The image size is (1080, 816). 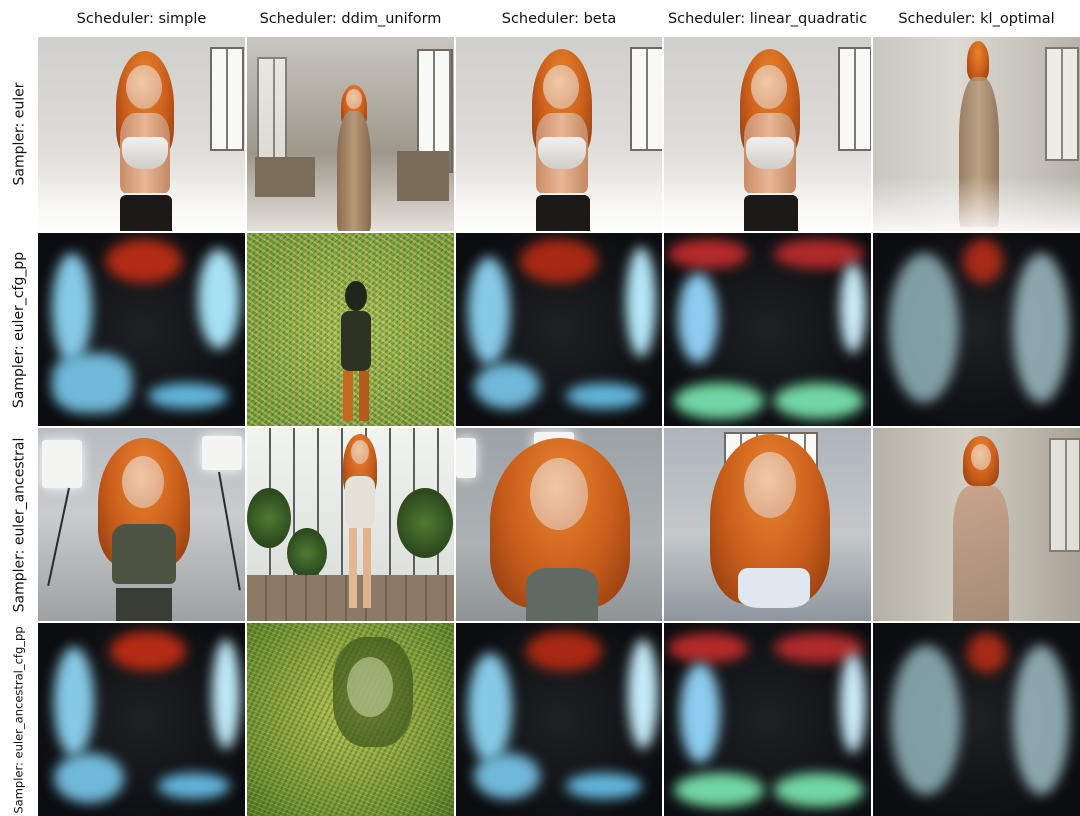 I want to click on image-euler-cfg-pp-simple, so click(x=141, y=329).